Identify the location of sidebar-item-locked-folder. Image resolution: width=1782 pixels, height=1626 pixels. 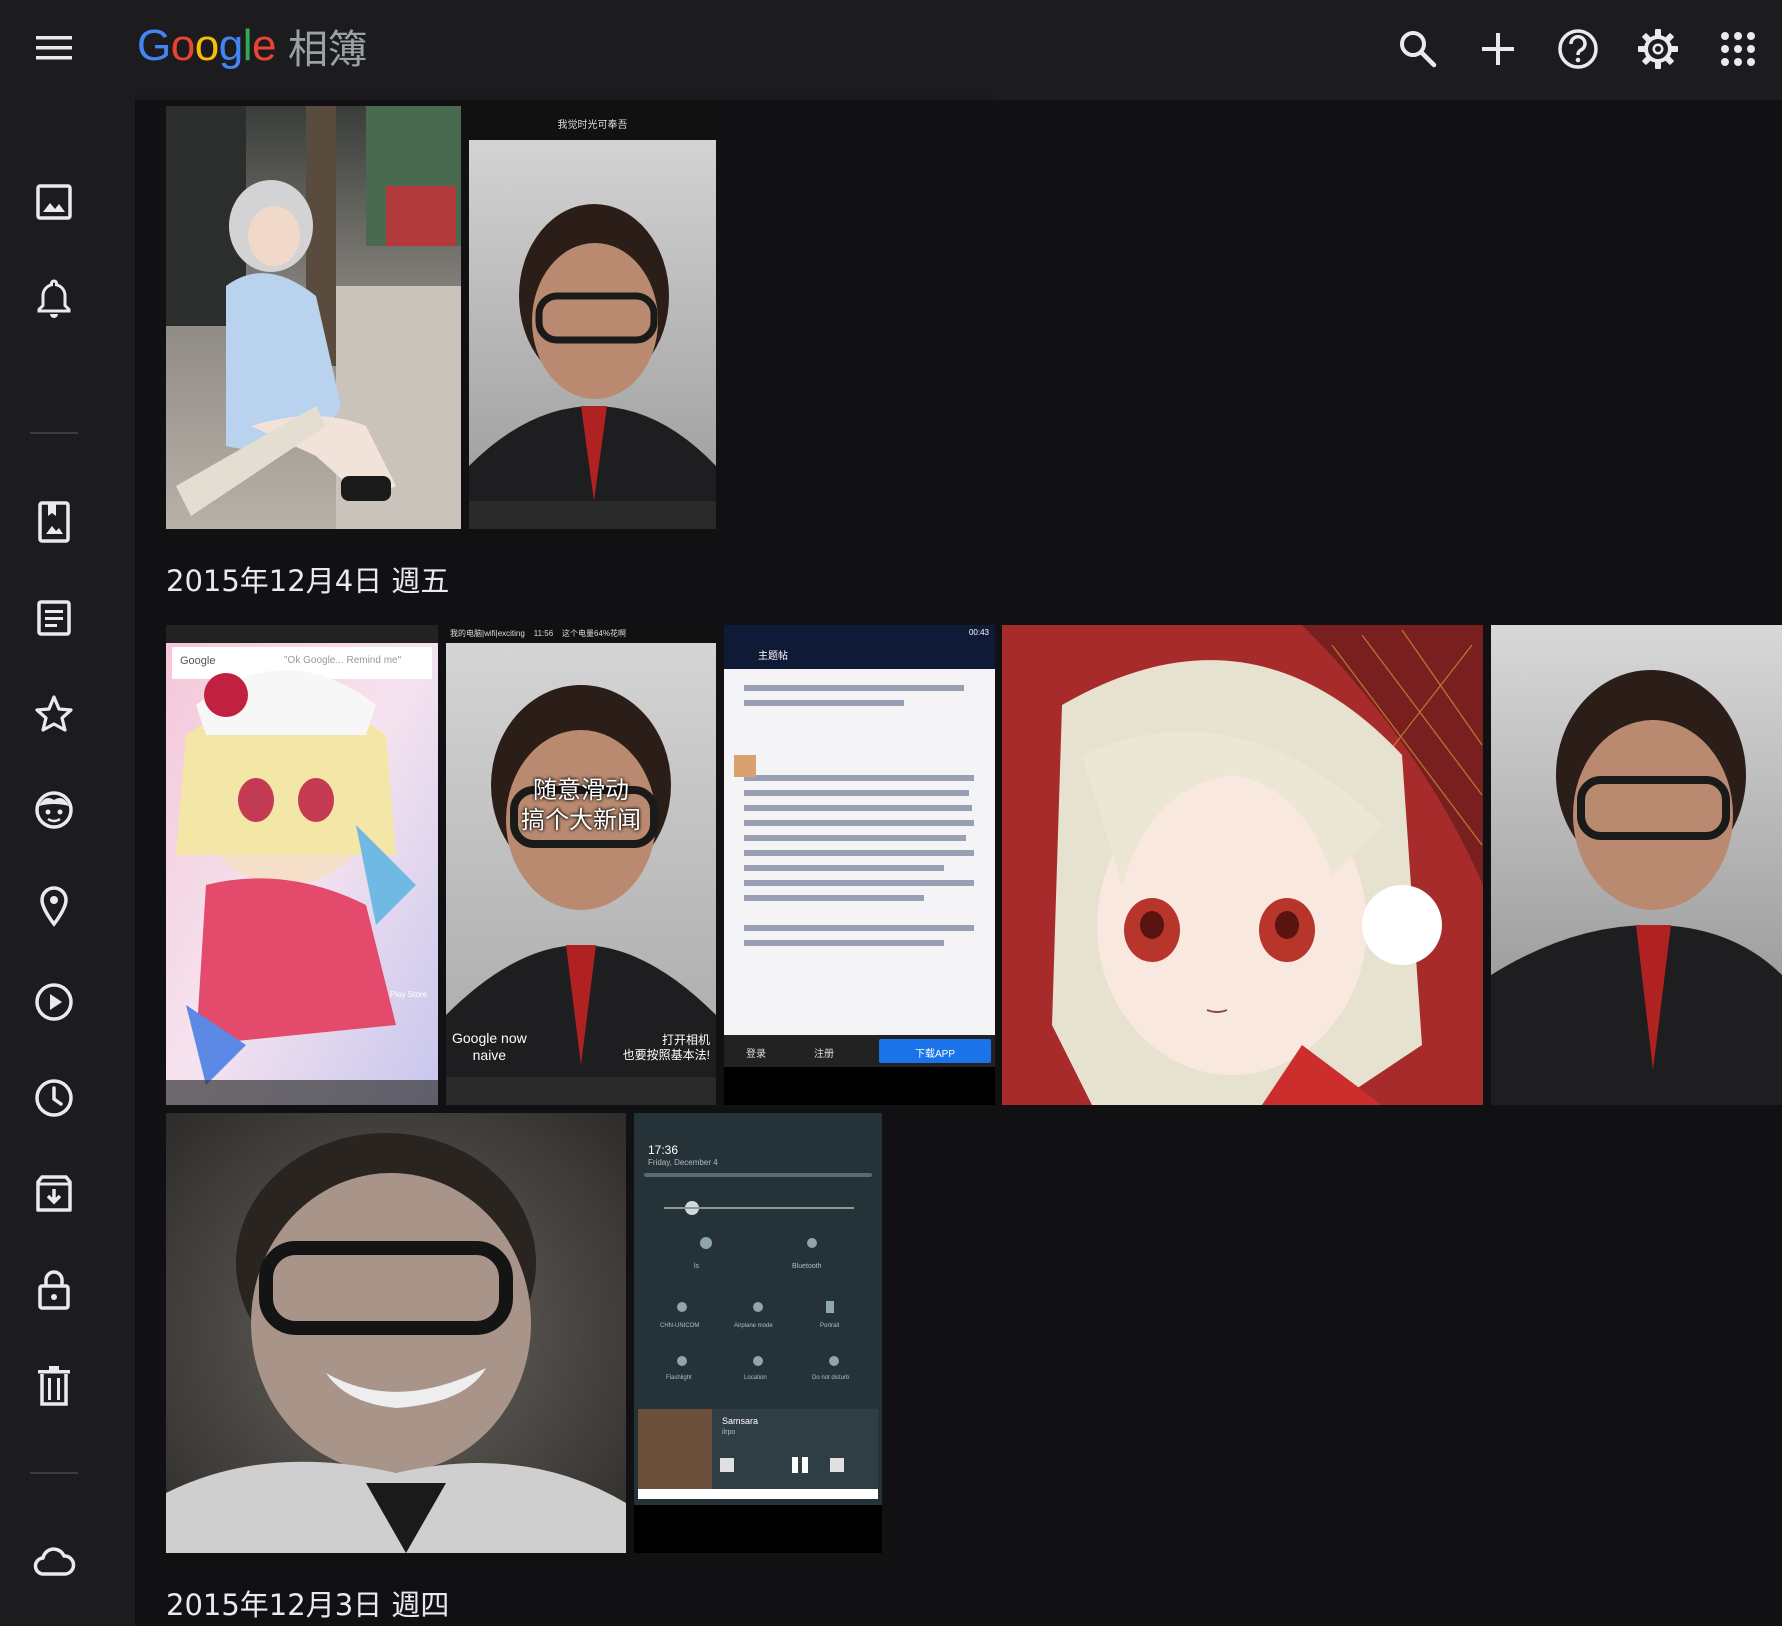
(54, 1290).